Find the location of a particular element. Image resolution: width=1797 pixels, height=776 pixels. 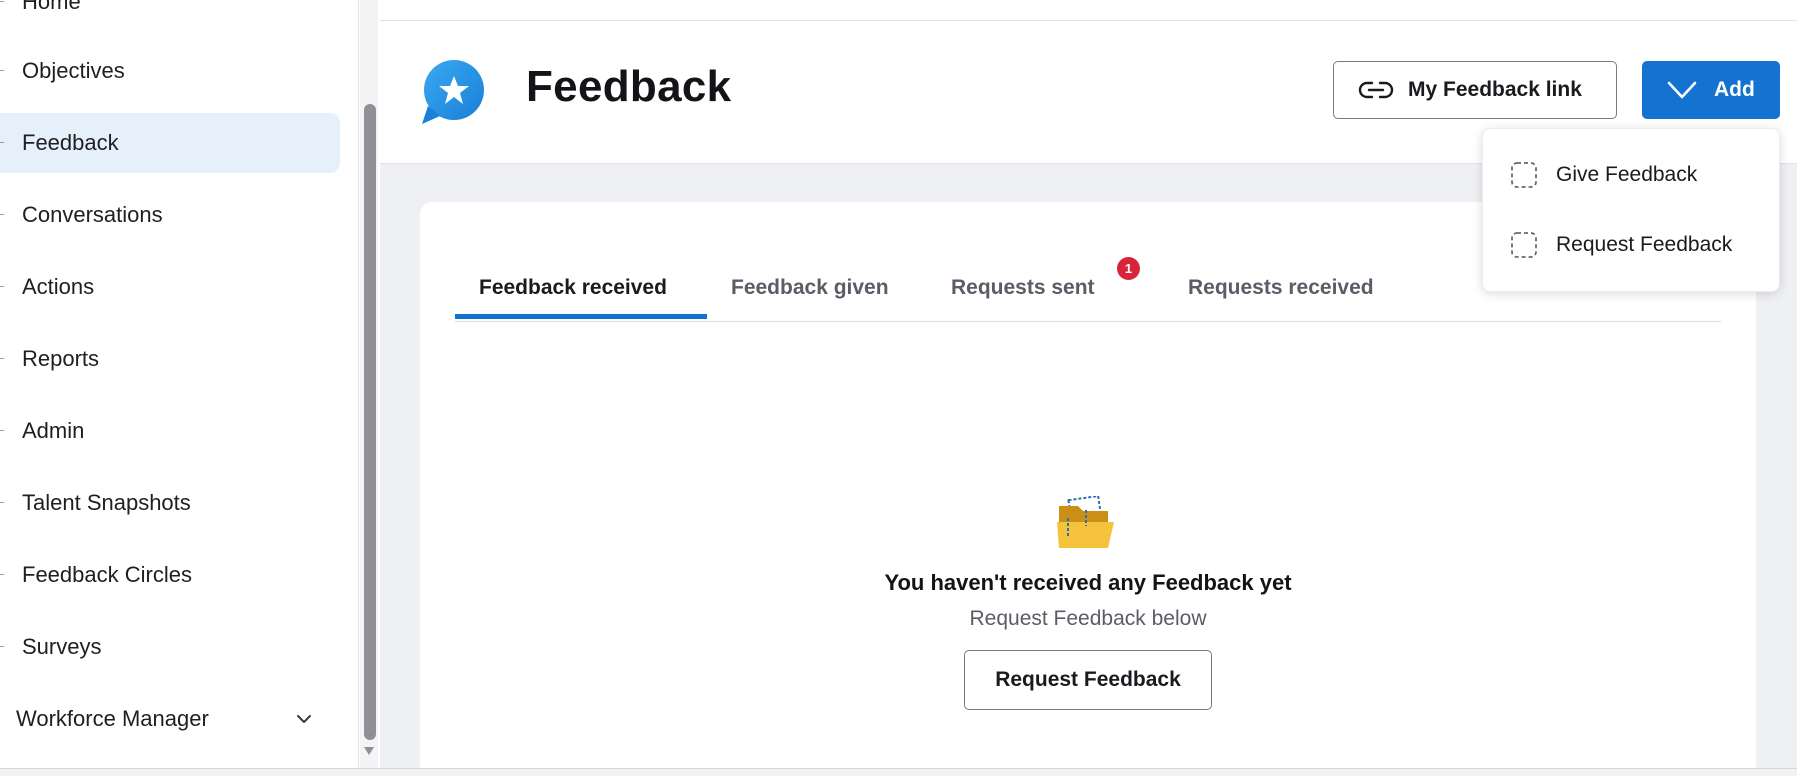

page-title: Feedback is located at coordinates (629, 86).